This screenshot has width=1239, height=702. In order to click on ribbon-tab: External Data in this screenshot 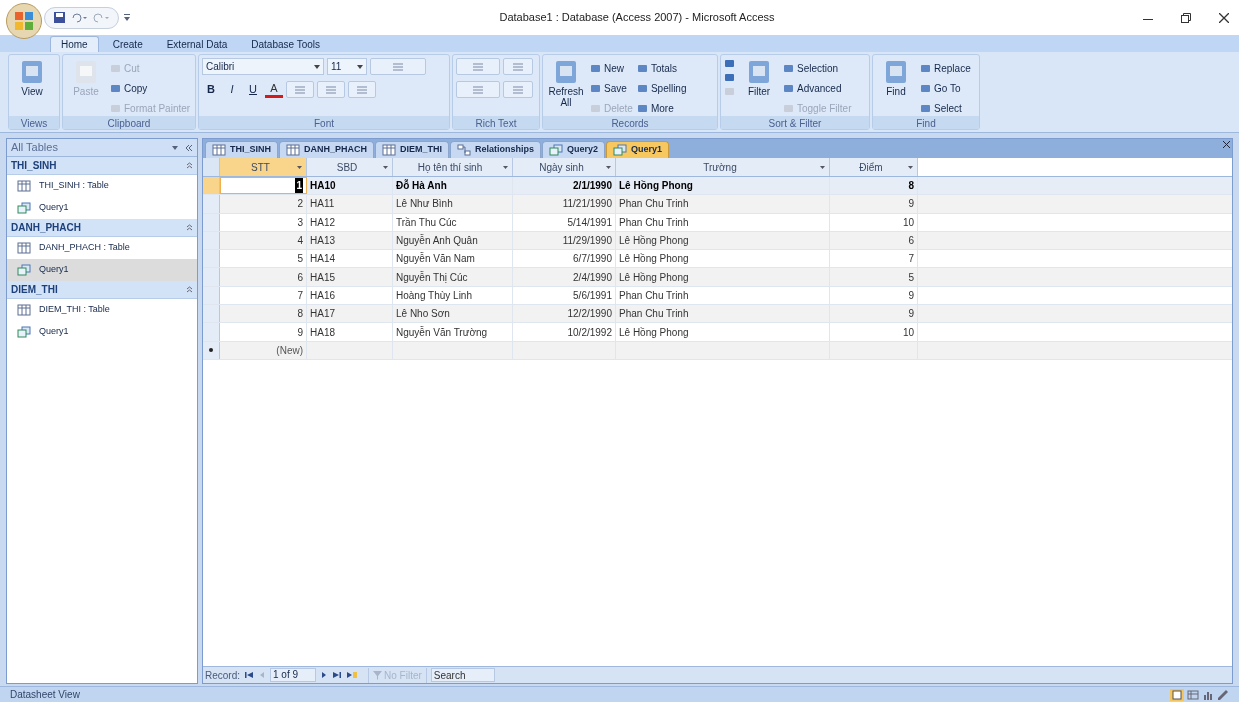, I will do `click(197, 44)`.